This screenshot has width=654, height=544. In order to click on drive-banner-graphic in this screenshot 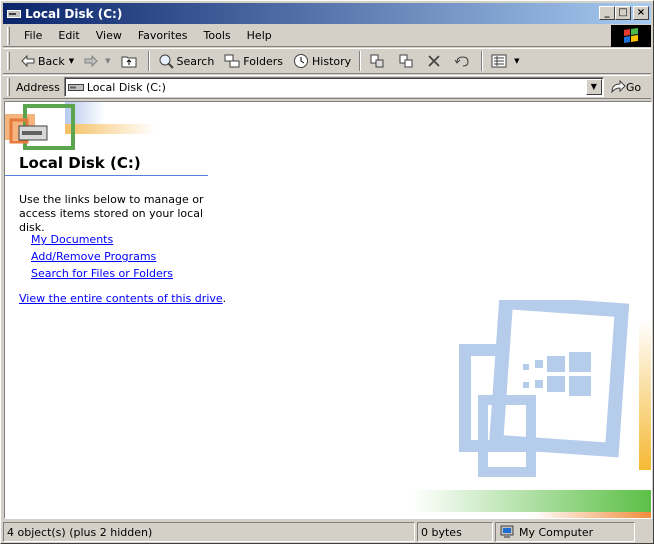, I will do `click(80, 126)`.